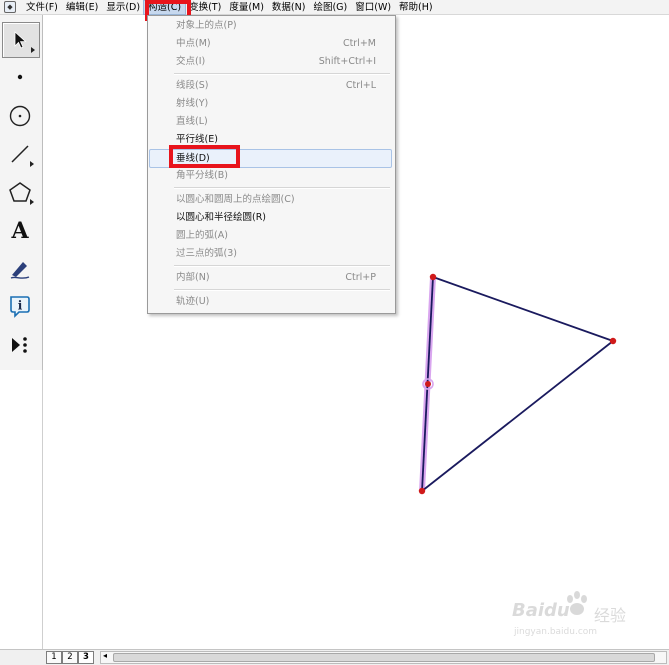 The image size is (669, 665). Describe the element at coordinates (70, 657) in the screenshot. I see `page-tab-2: 2` at that location.